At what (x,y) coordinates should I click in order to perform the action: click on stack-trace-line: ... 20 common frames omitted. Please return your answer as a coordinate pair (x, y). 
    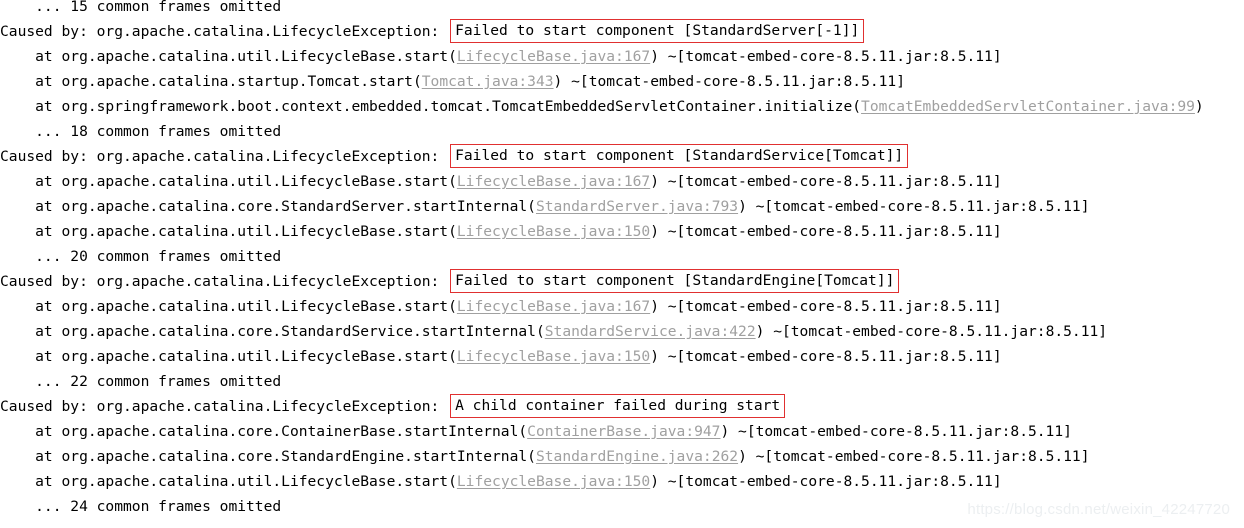
    Looking at the image, I should click on (622, 256).